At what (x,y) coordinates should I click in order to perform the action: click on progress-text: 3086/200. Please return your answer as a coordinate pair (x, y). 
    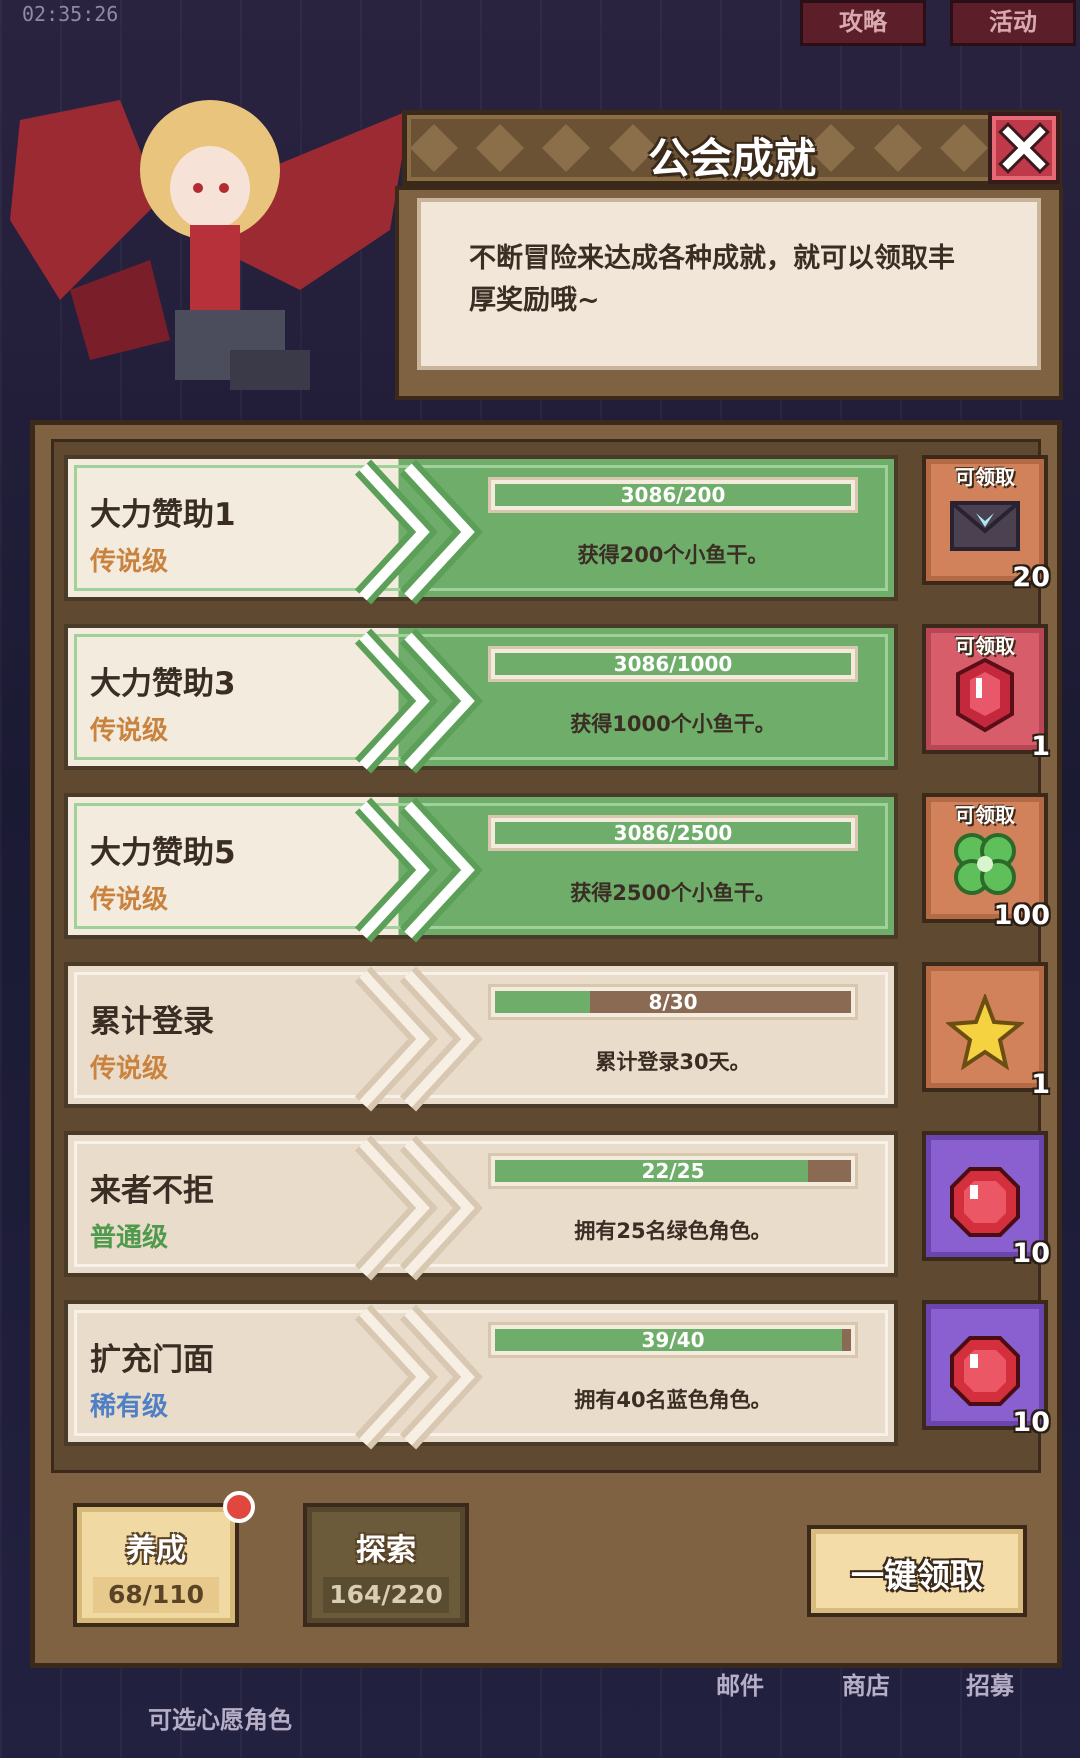
    Looking at the image, I should click on (673, 495).